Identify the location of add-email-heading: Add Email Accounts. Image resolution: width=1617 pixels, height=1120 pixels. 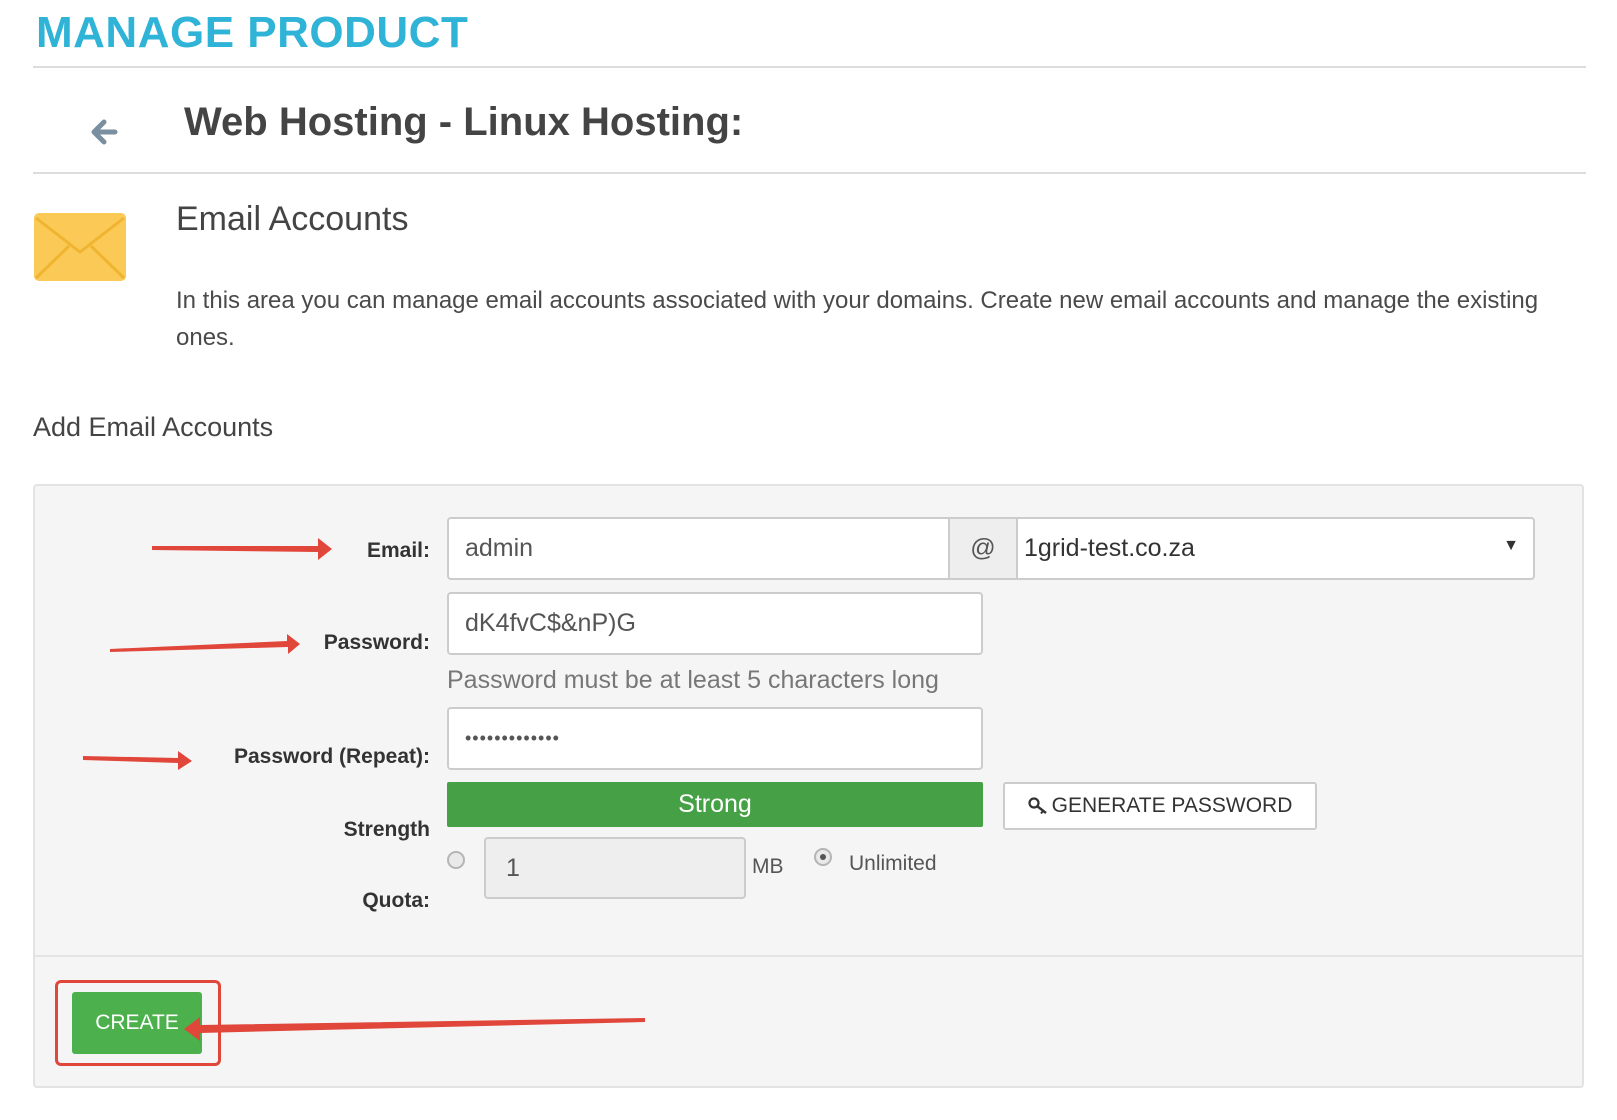
(153, 427).